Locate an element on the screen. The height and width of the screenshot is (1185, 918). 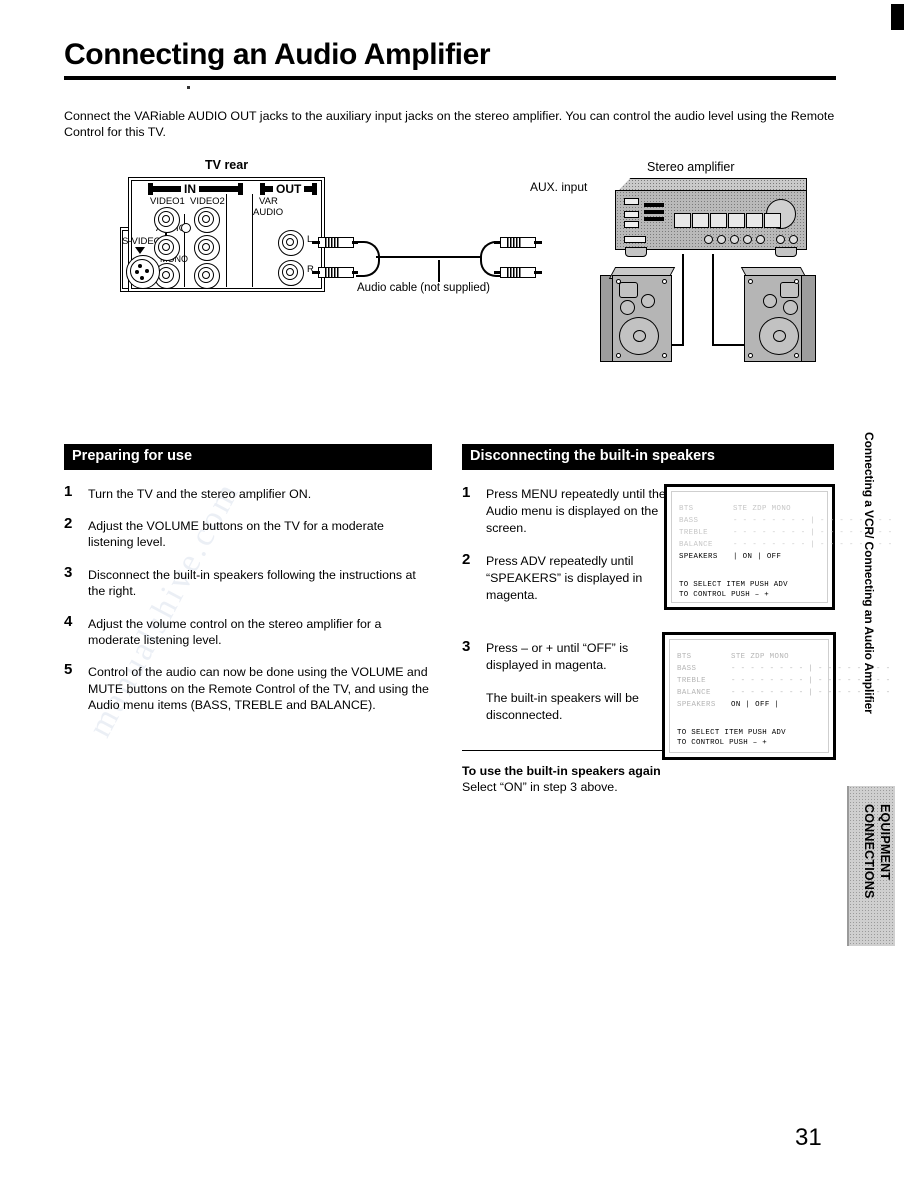
video1-label: VIDEO1 is located at coordinates (167, 201).